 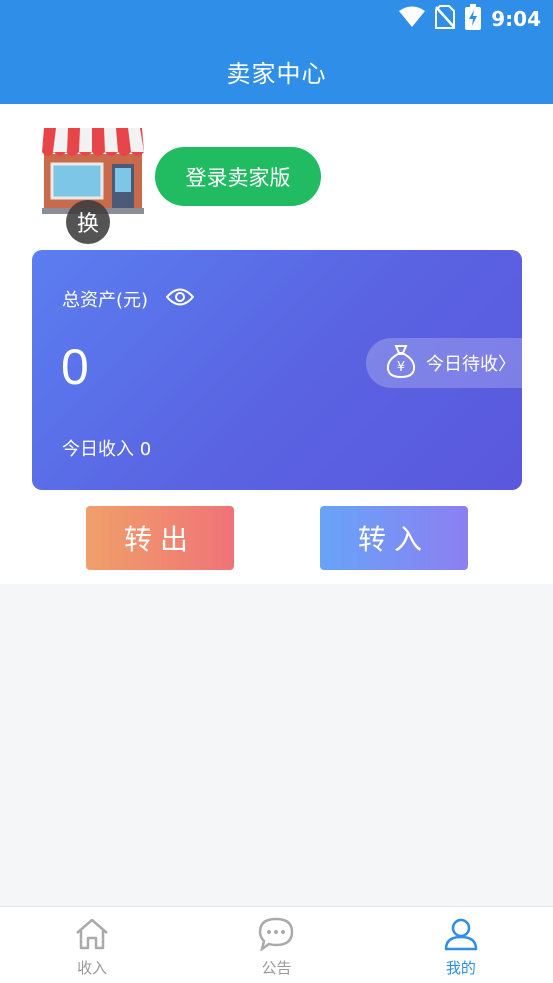 I want to click on today-income: 今日收入 0, so click(x=107, y=449).